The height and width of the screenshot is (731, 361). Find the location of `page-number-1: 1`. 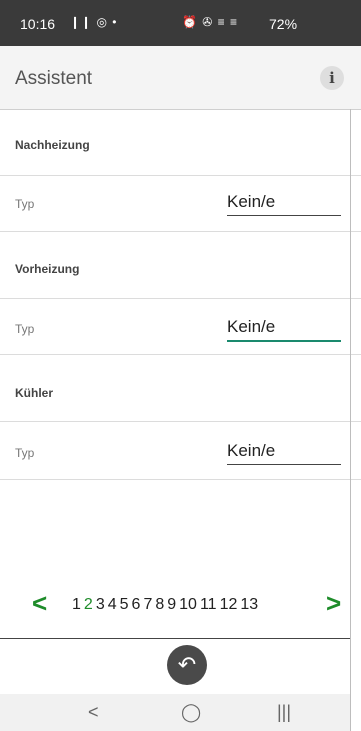

page-number-1: 1 is located at coordinates (76, 604).